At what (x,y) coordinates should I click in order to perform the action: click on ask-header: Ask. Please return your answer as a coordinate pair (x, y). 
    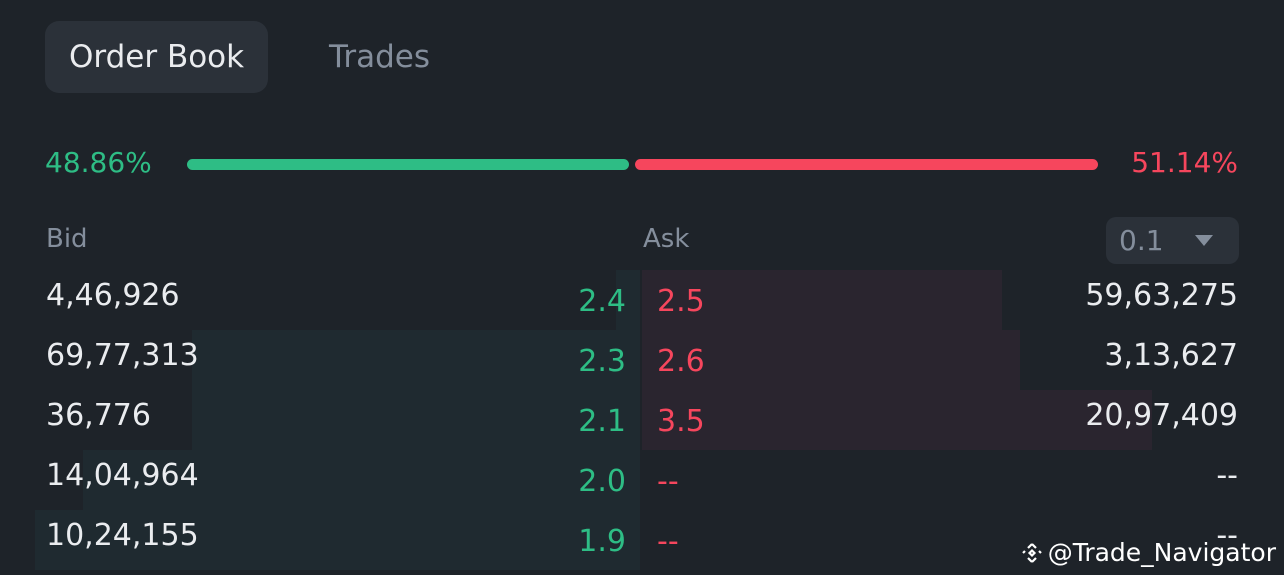
    Looking at the image, I should click on (666, 239).